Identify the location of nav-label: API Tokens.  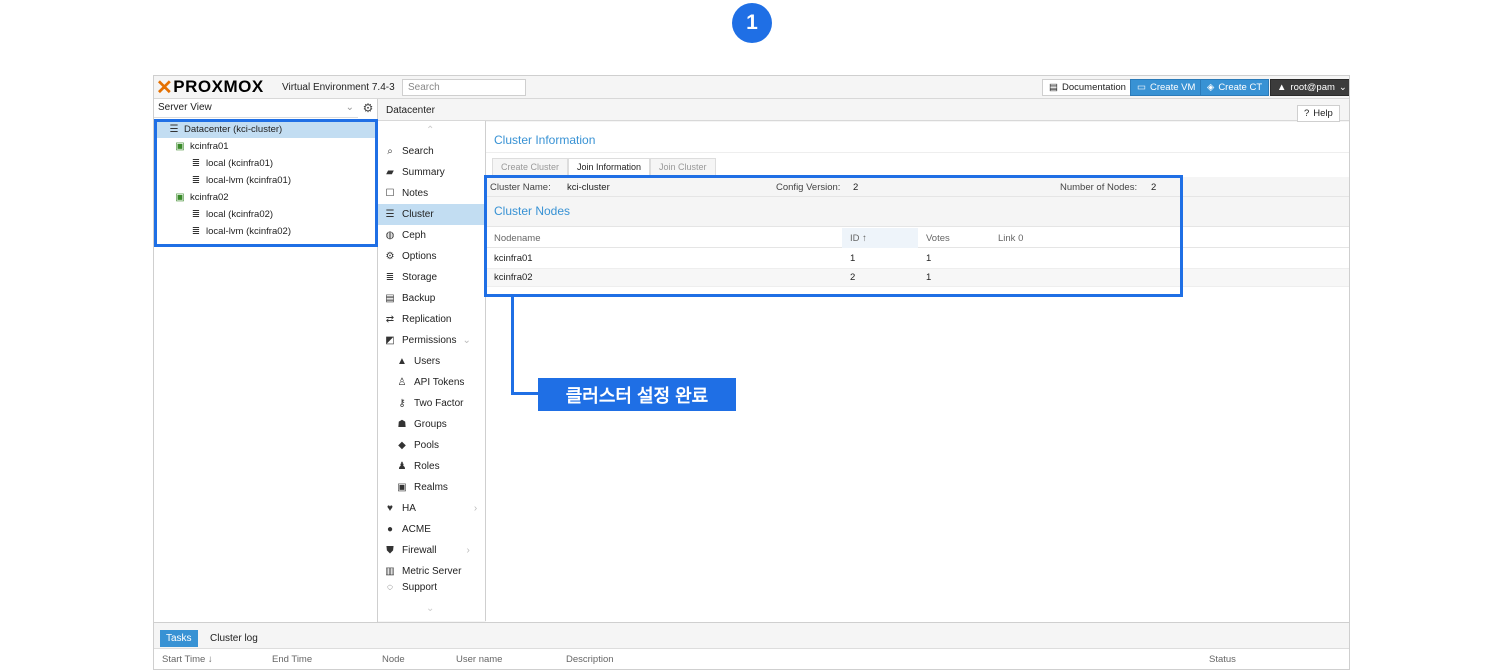
(439, 382).